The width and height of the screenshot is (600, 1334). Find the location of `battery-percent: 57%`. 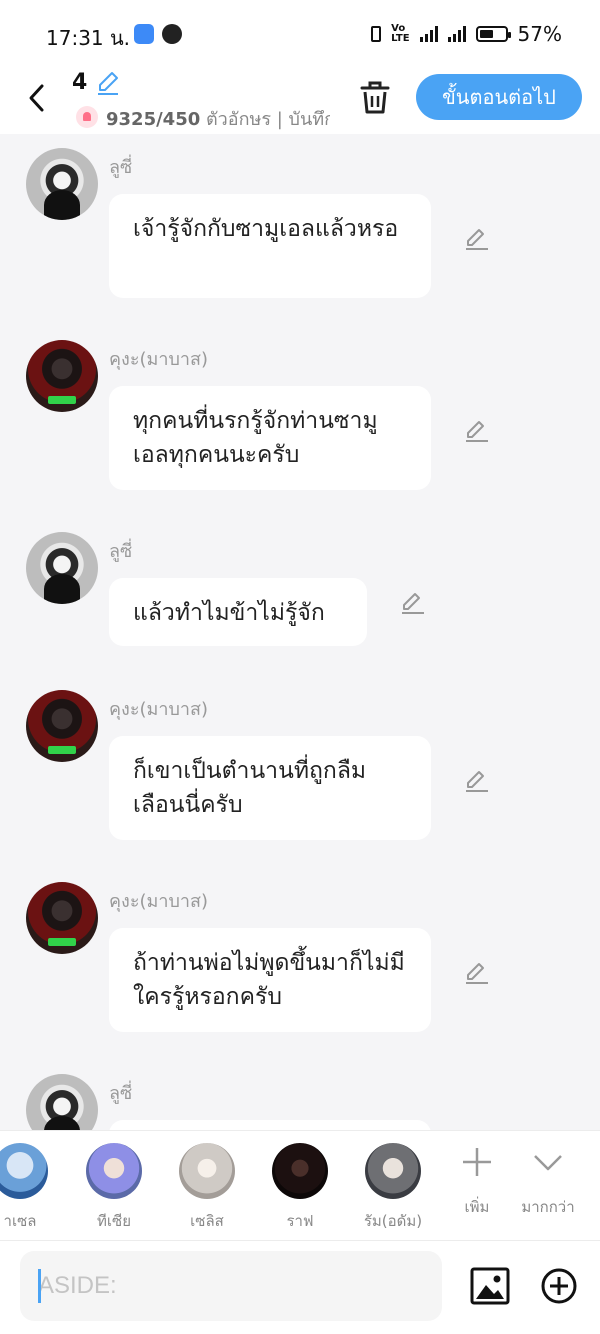

battery-percent: 57% is located at coordinates (539, 34).